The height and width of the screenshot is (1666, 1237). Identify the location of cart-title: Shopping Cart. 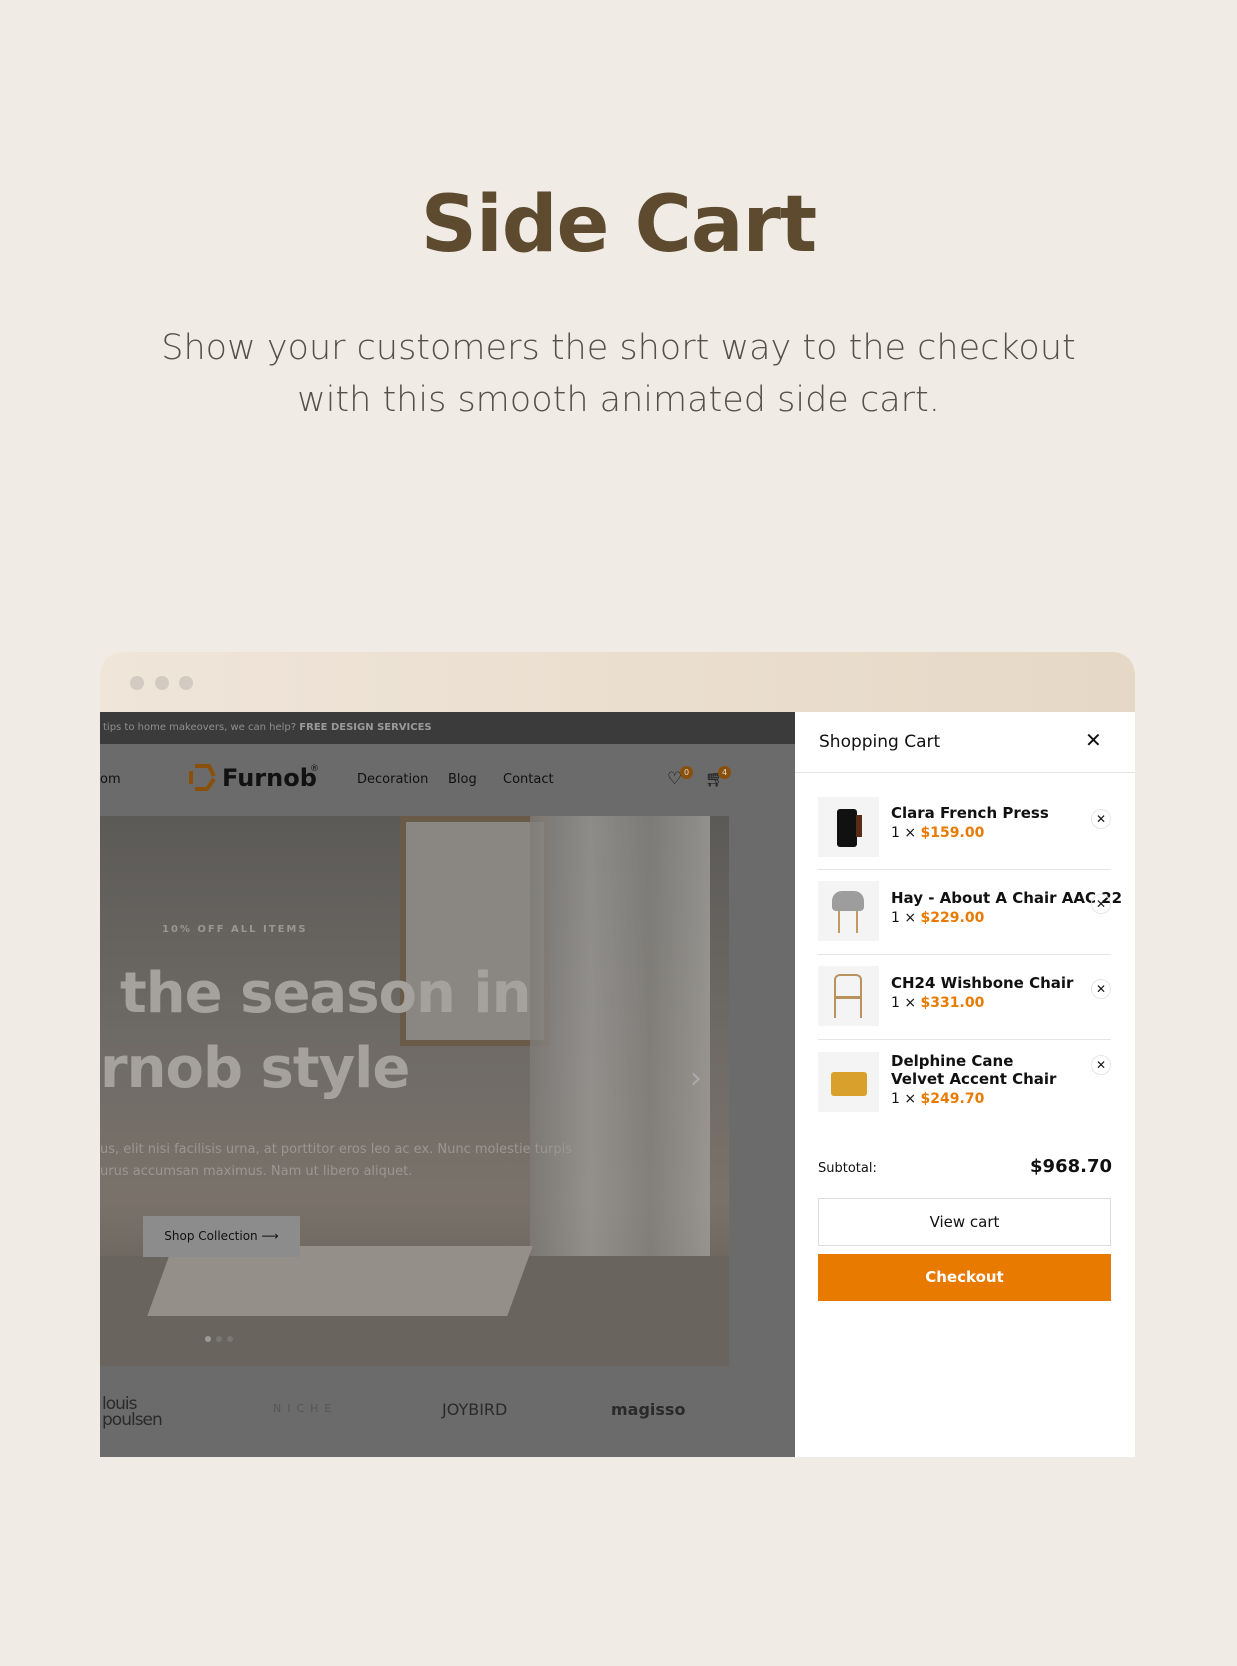
(880, 742).